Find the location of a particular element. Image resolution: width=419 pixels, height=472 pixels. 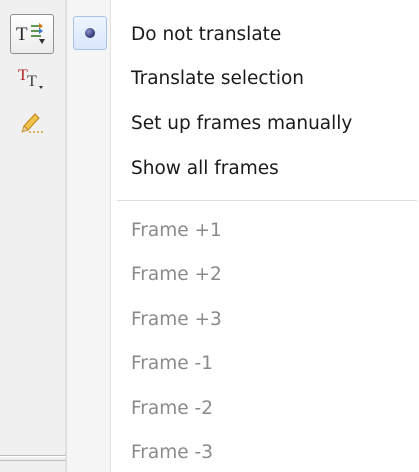

menu-item-show-all-frames: Show all frames is located at coordinates (243, 168).